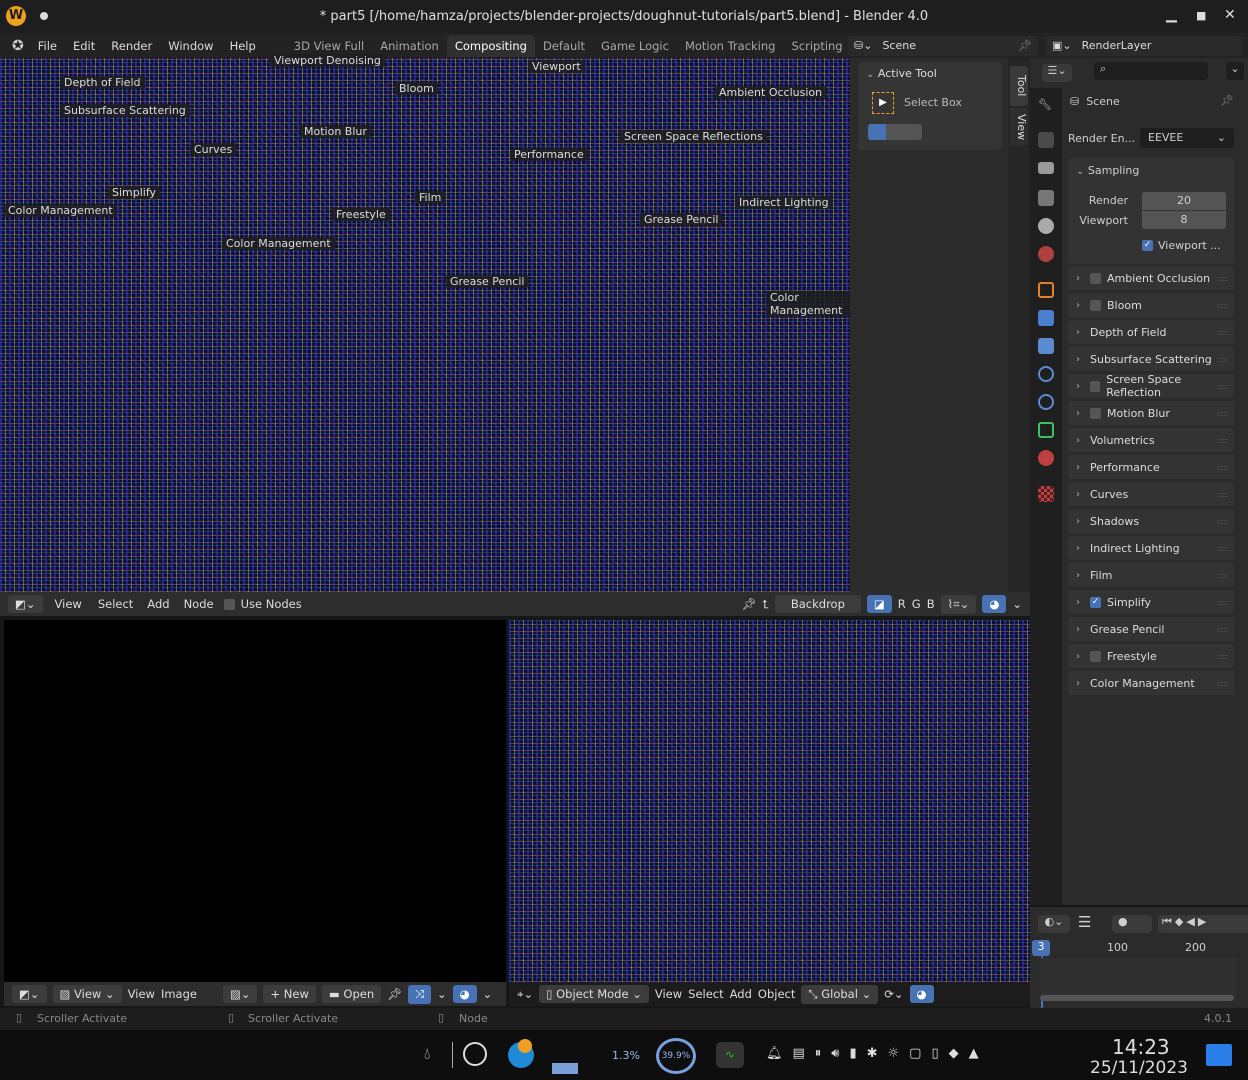 Image resolution: width=1248 pixels, height=1080 pixels. I want to click on timeline-area, so click(1138, 978).